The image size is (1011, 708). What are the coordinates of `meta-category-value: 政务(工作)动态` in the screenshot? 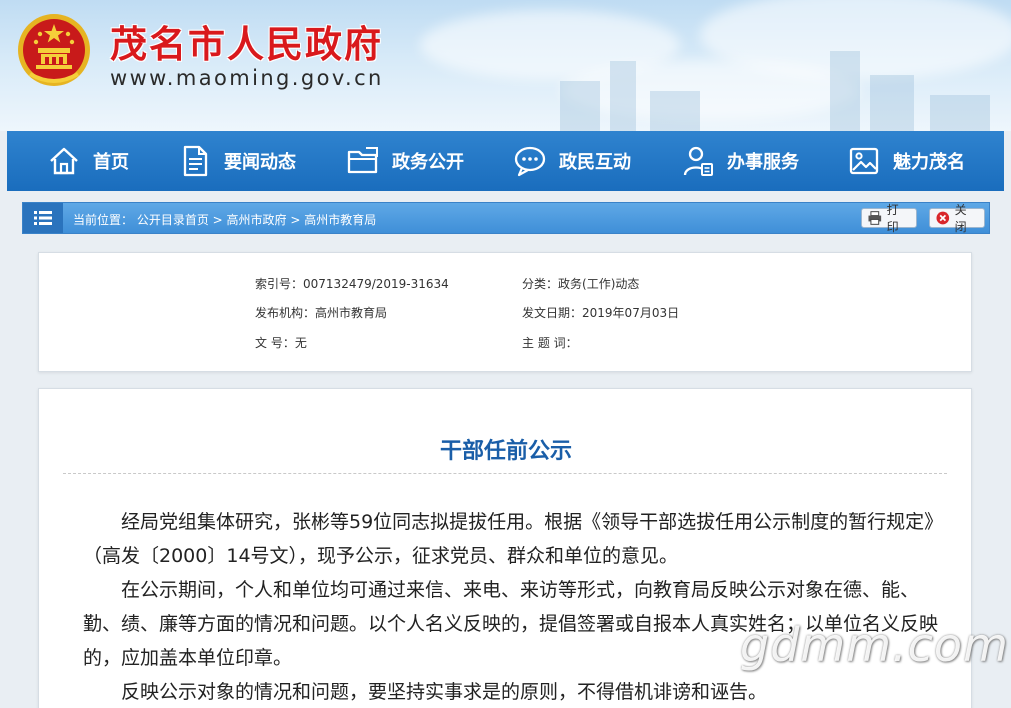 It's located at (599, 284).